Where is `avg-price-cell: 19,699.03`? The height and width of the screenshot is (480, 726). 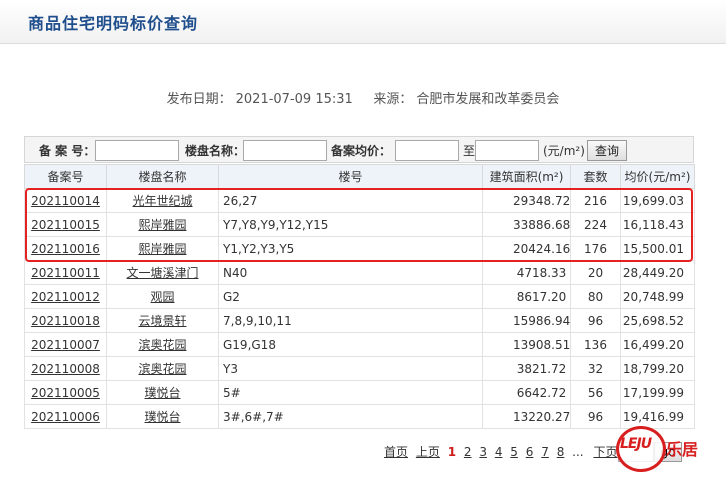 avg-price-cell: 19,699.03 is located at coordinates (657, 200).